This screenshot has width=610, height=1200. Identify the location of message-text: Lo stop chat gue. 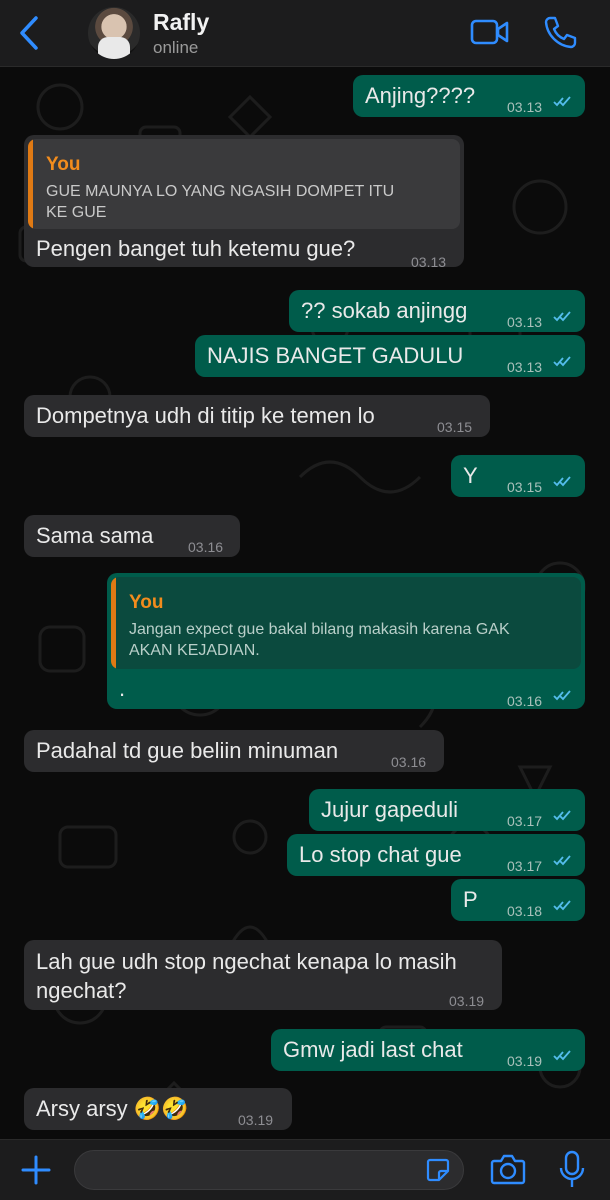
(380, 854).